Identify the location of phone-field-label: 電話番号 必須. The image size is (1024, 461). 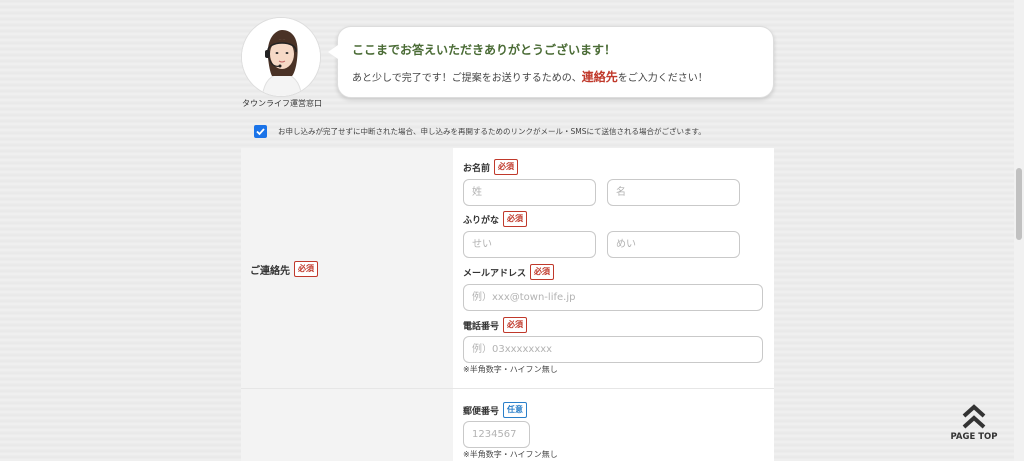
(495, 325).